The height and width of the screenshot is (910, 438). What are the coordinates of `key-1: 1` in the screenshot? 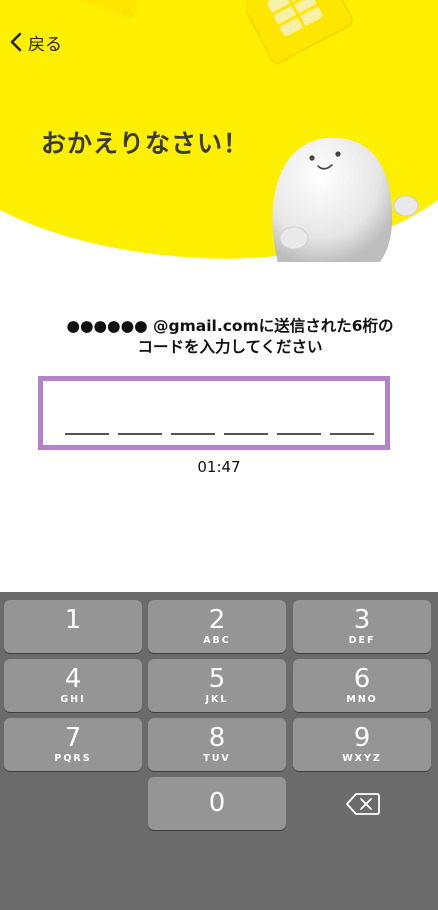 It's located at (73, 626).